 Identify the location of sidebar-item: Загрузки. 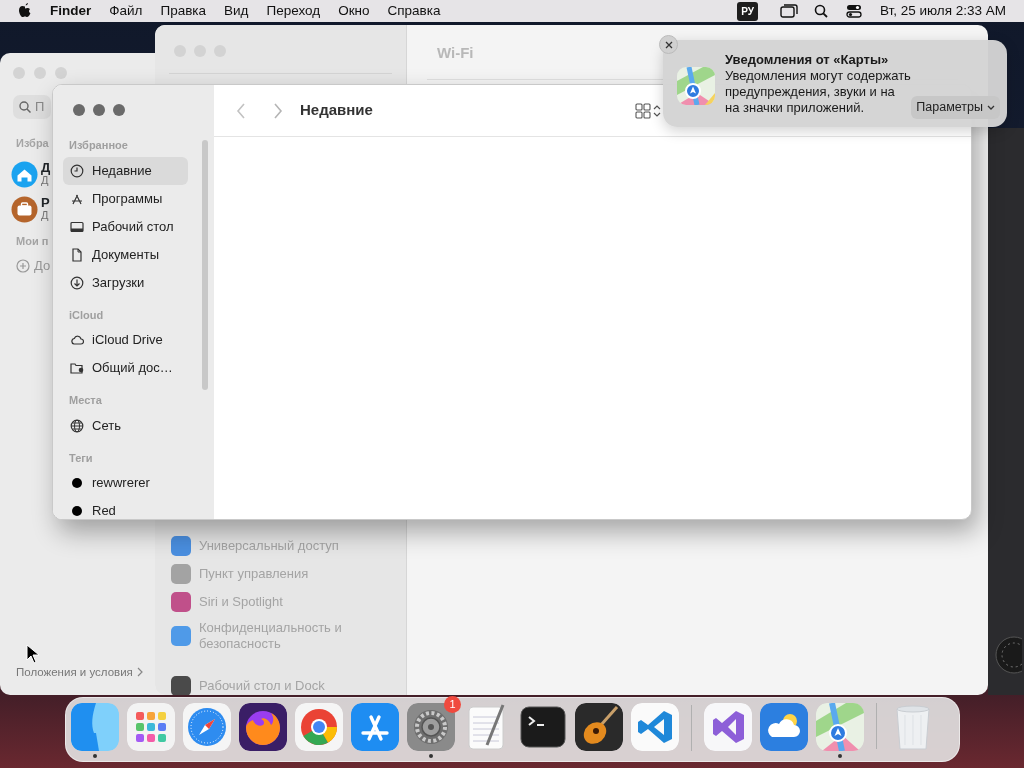
(125, 282).